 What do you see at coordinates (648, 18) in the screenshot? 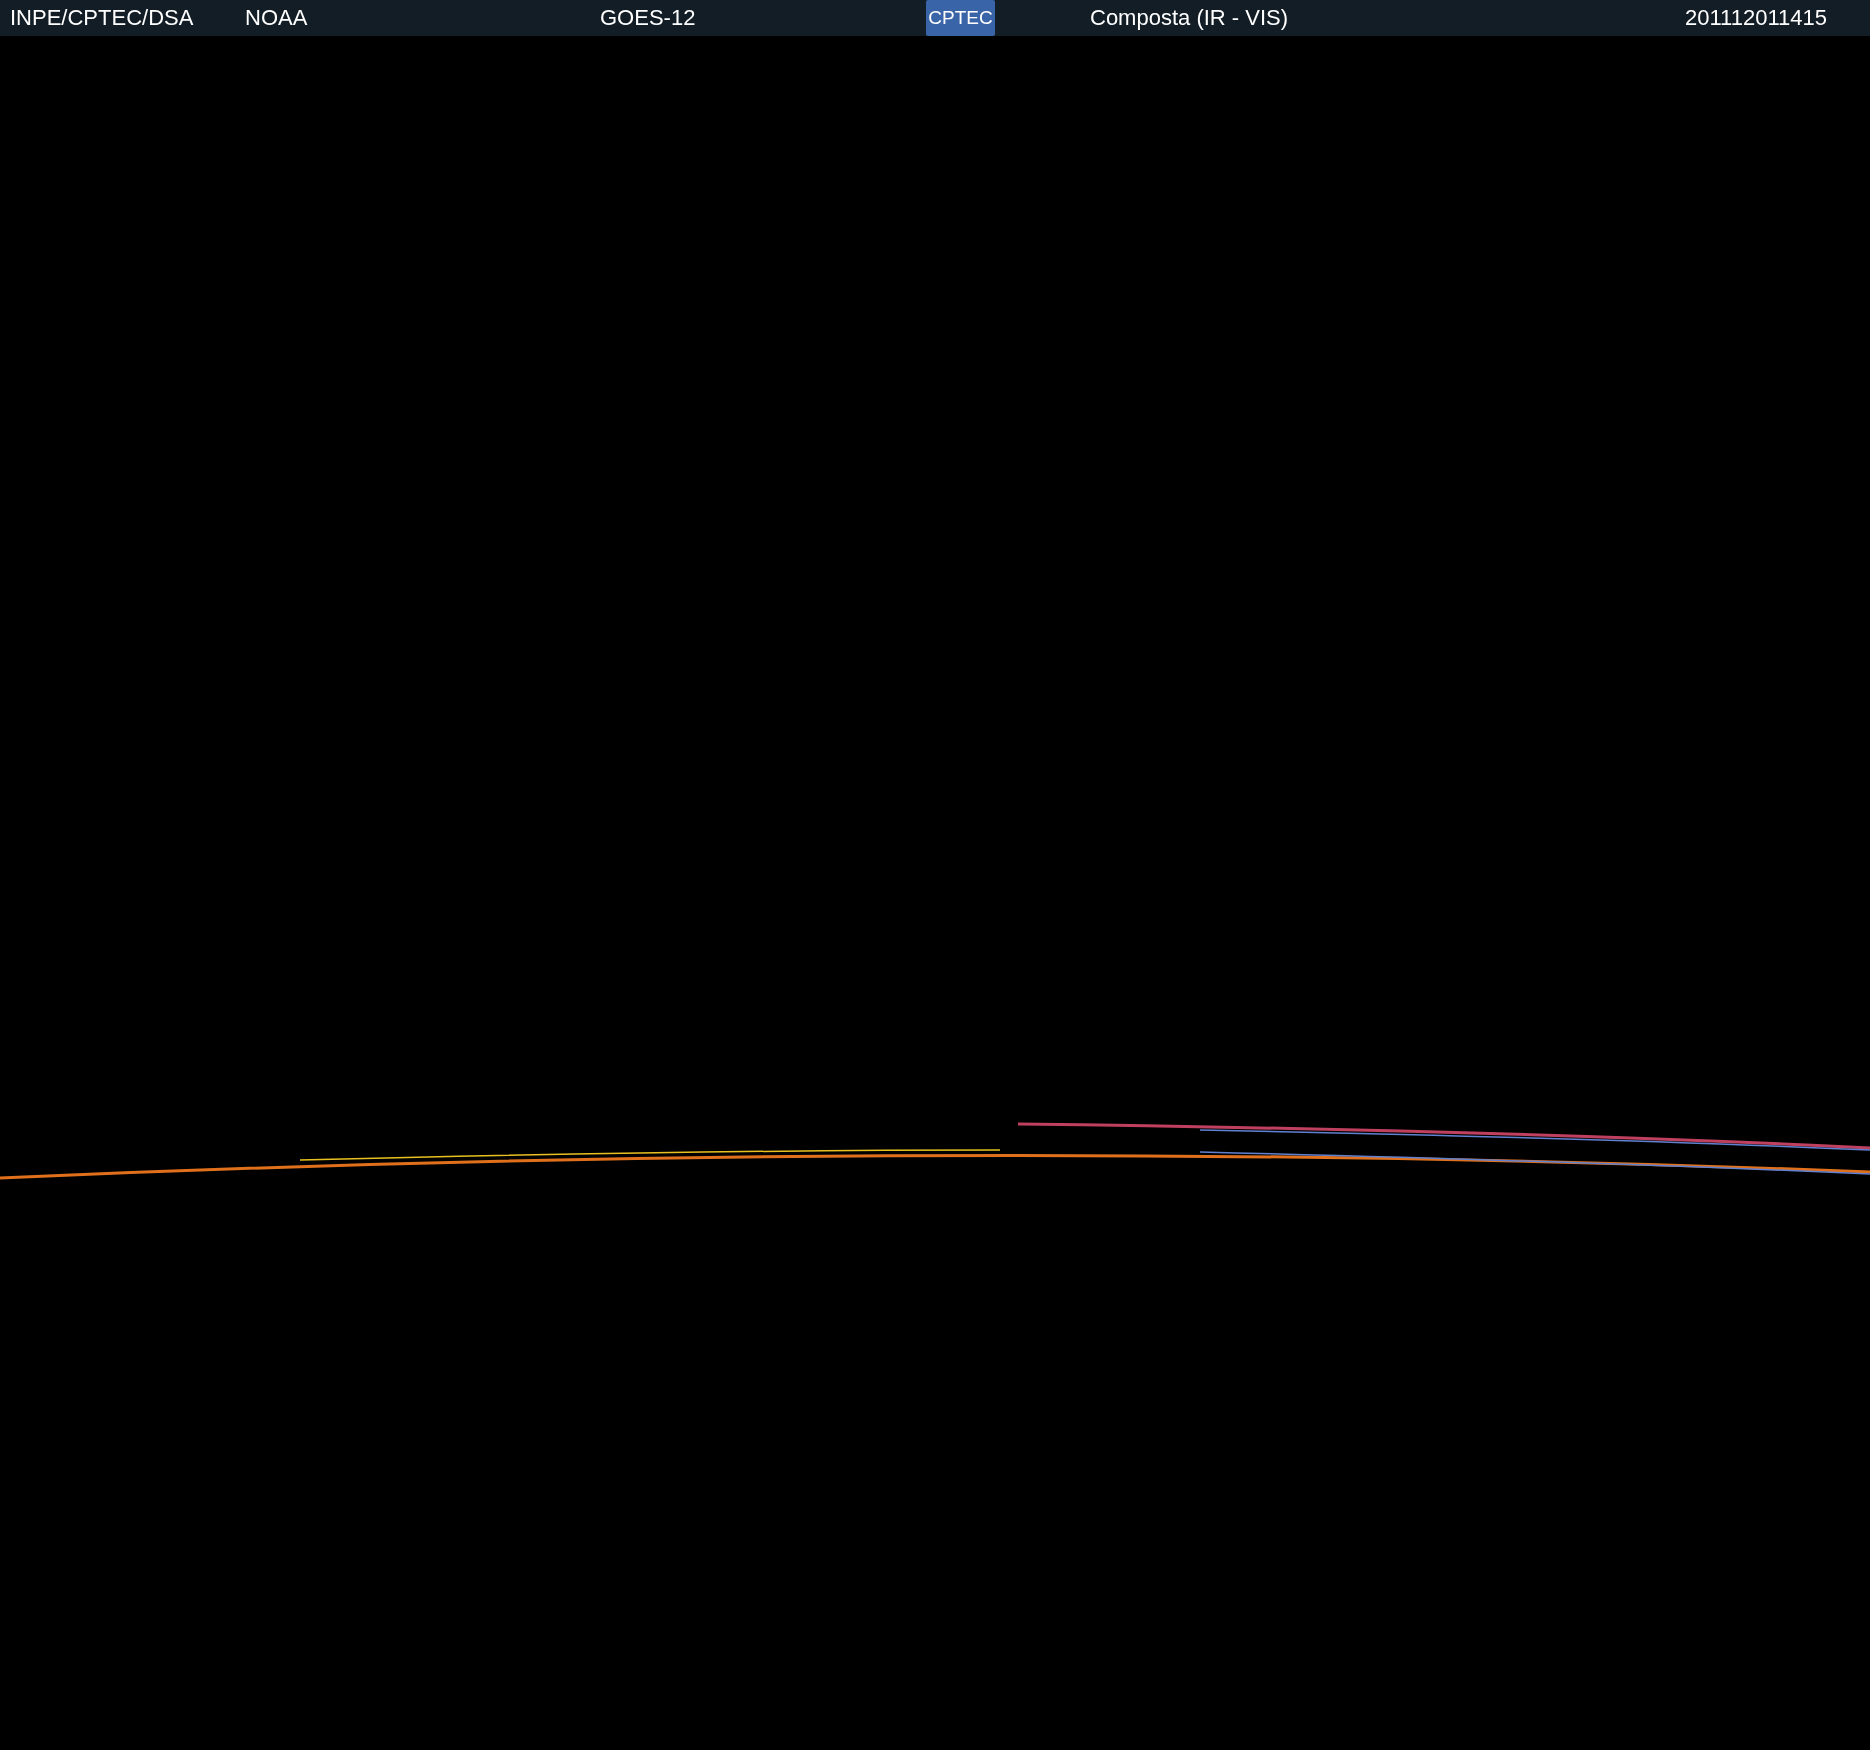
I see `satellite-label: GOES-12` at bounding box center [648, 18].